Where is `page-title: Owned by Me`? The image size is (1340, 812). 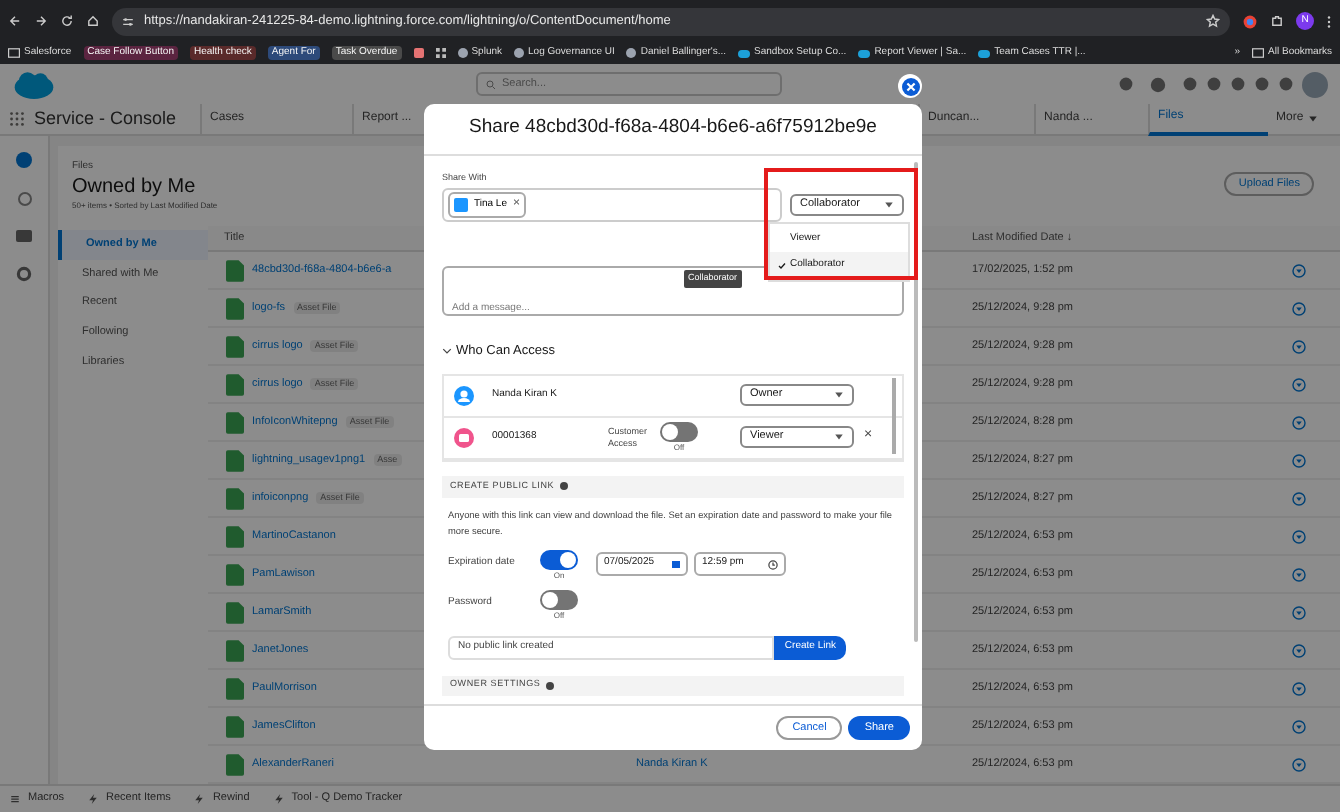 page-title: Owned by Me is located at coordinates (135, 187).